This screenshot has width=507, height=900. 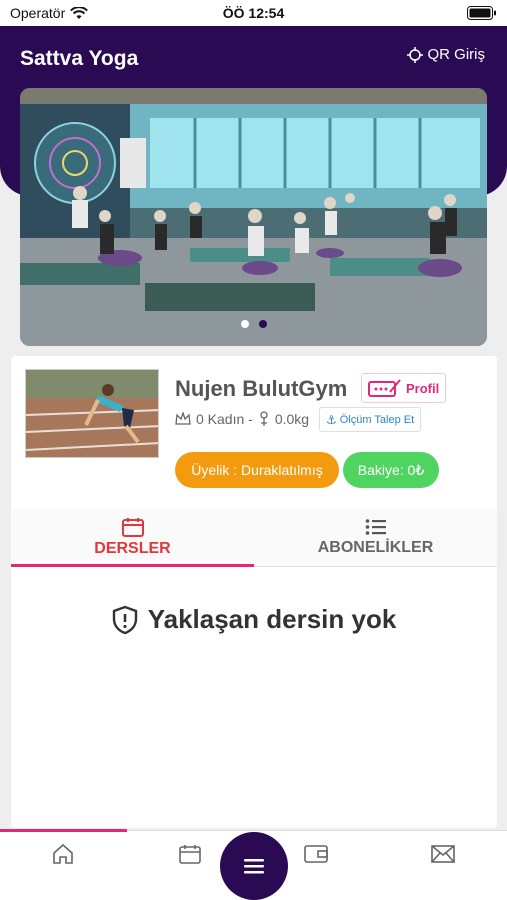 What do you see at coordinates (391, 470) in the screenshot?
I see `balance-badge: Bakiye: 0₺` at bounding box center [391, 470].